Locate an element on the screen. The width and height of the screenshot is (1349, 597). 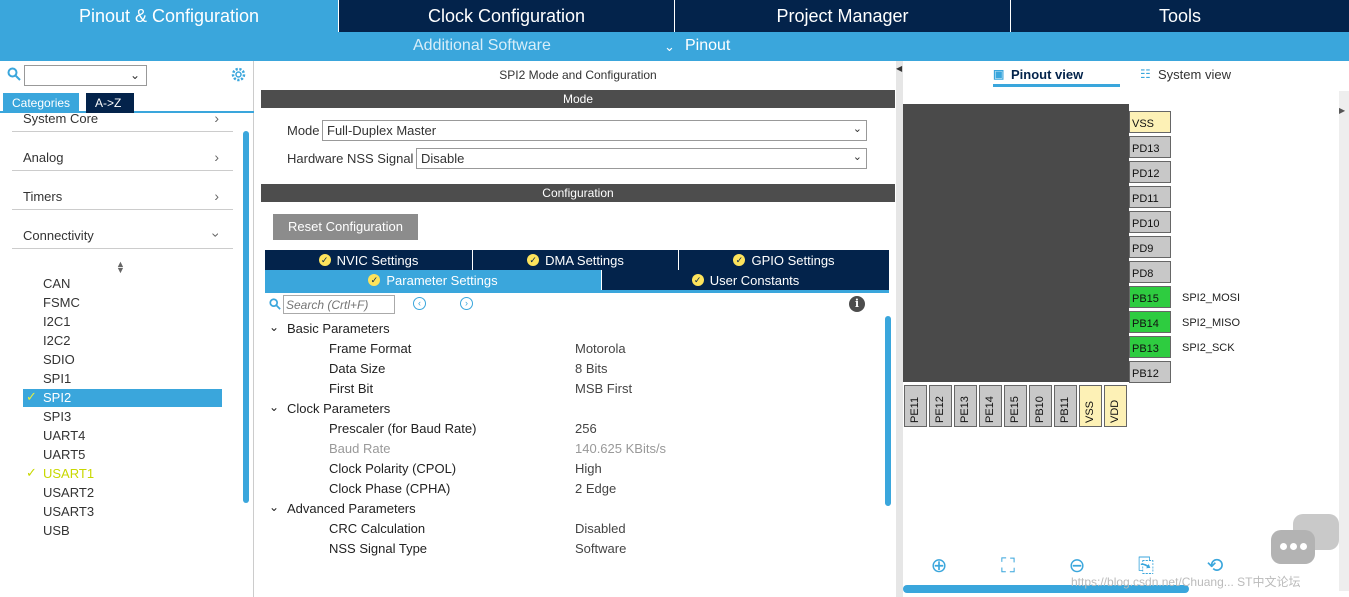
sidebar-item-uart5: UART5 is located at coordinates (122, 455).